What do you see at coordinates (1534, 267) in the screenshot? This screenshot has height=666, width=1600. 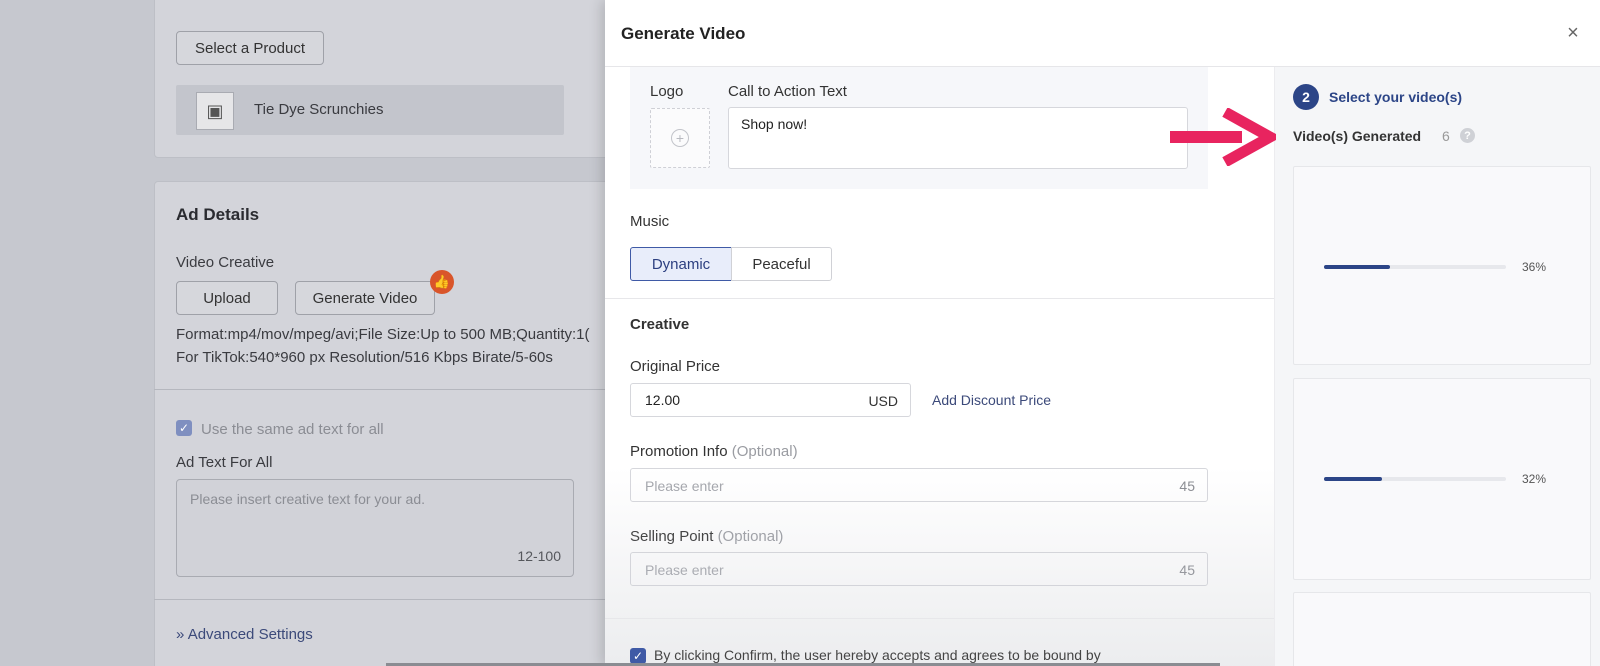 I see `progress-percent: 36%` at bounding box center [1534, 267].